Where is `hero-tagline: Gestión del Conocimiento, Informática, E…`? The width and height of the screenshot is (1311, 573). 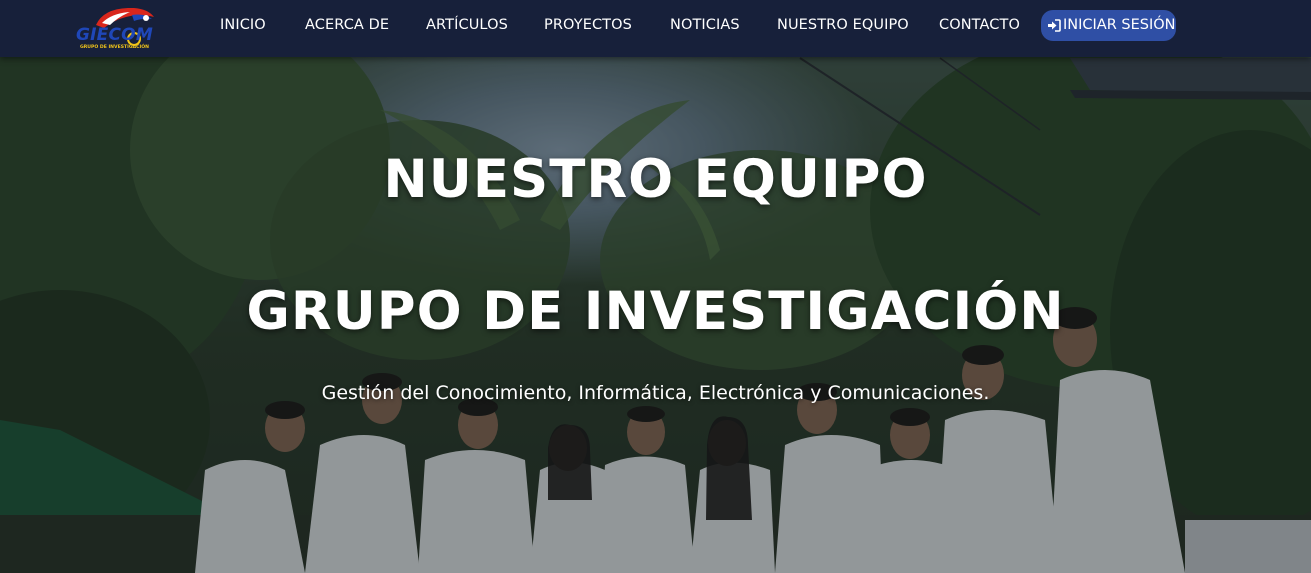 hero-tagline: Gestión del Conocimiento, Informática, E… is located at coordinates (655, 393).